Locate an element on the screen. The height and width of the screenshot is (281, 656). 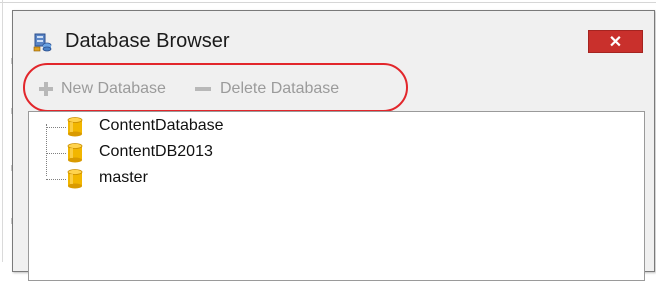
minus-icon is located at coordinates (203, 89).